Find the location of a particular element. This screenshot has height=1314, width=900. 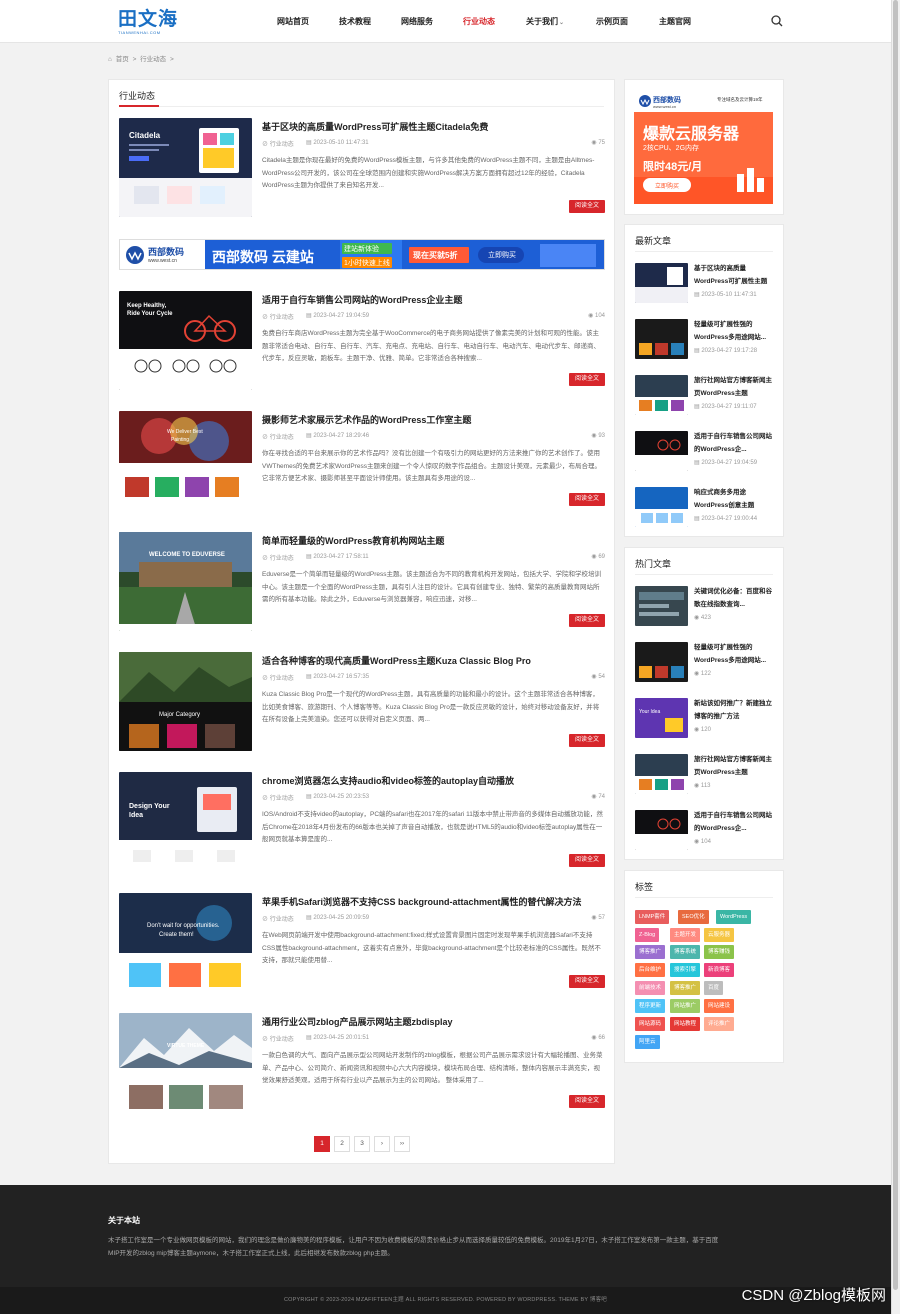

article-title: 摄影师艺术家展示艺术作品的WordPress工作室主题 is located at coordinates (433, 419).